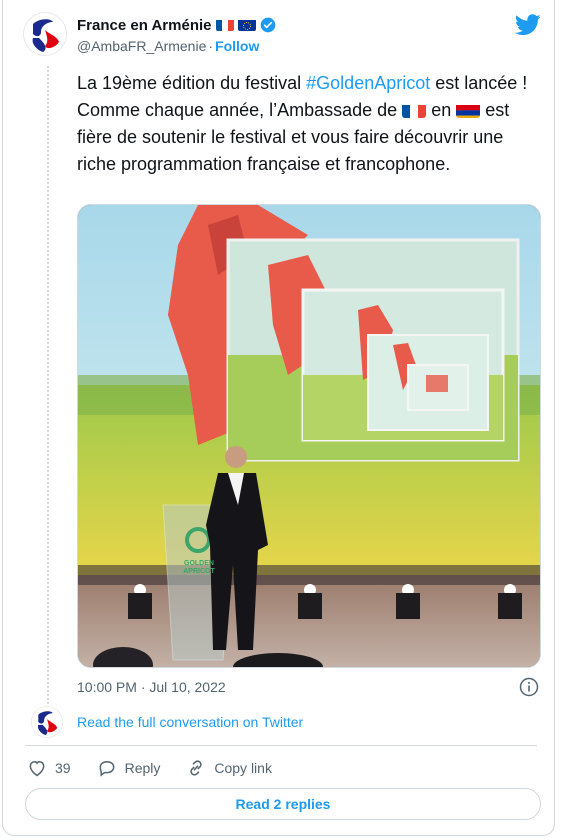 Image resolution: width=563 pixels, height=840 pixels. What do you see at coordinates (528, 25) in the screenshot?
I see `twitter-bird-icon` at bounding box center [528, 25].